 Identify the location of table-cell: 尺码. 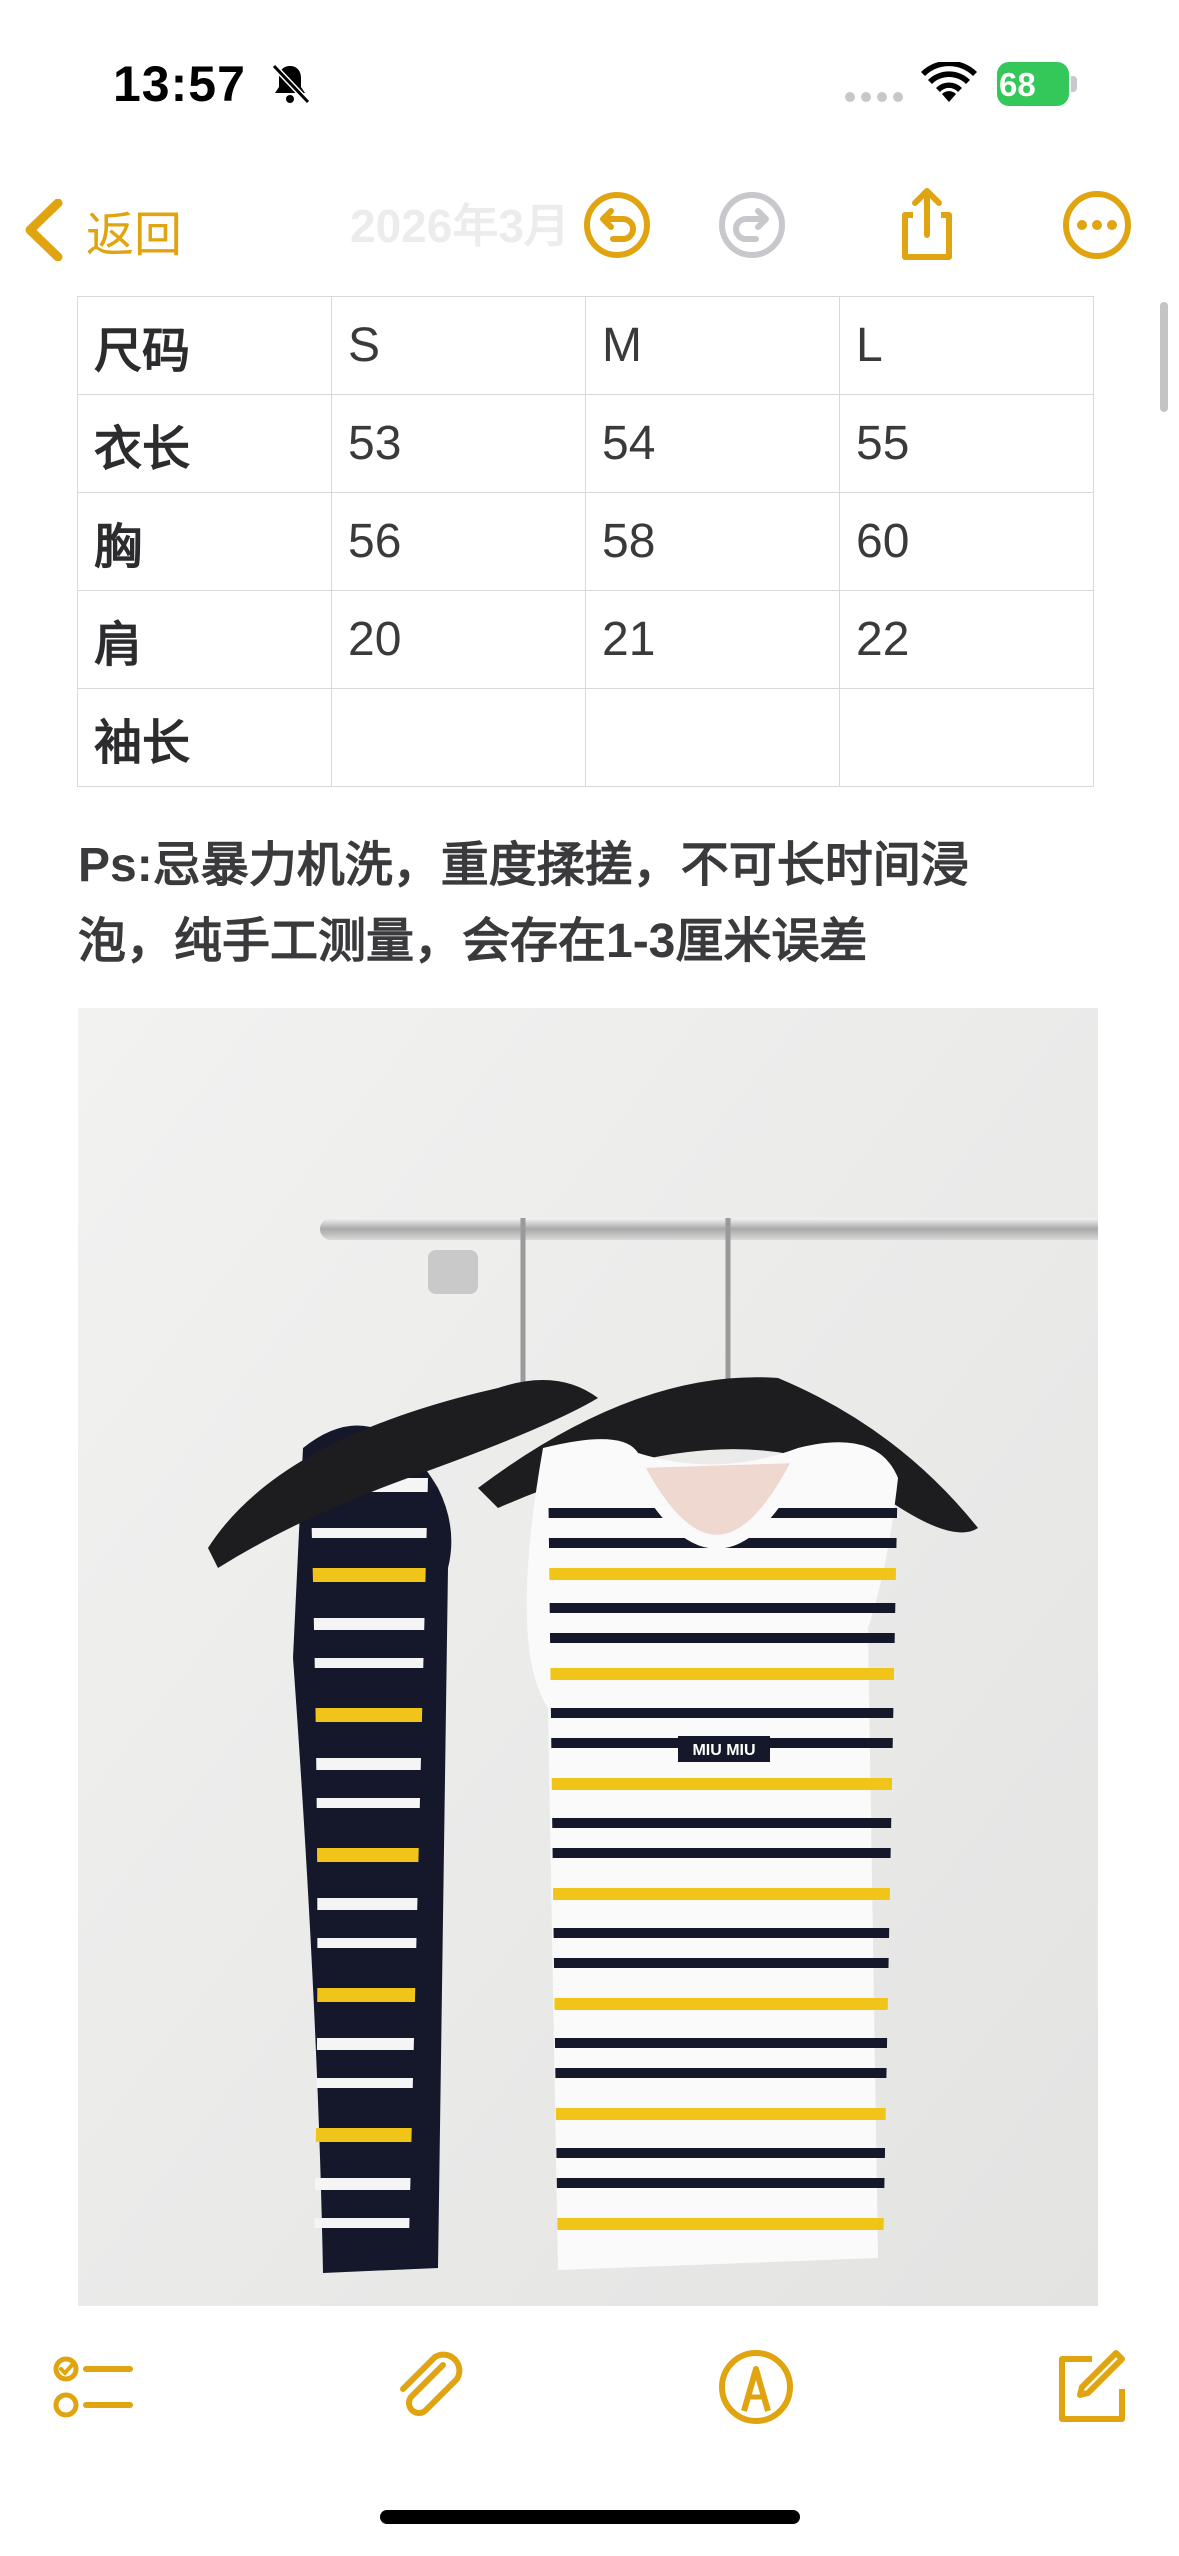
(204, 345).